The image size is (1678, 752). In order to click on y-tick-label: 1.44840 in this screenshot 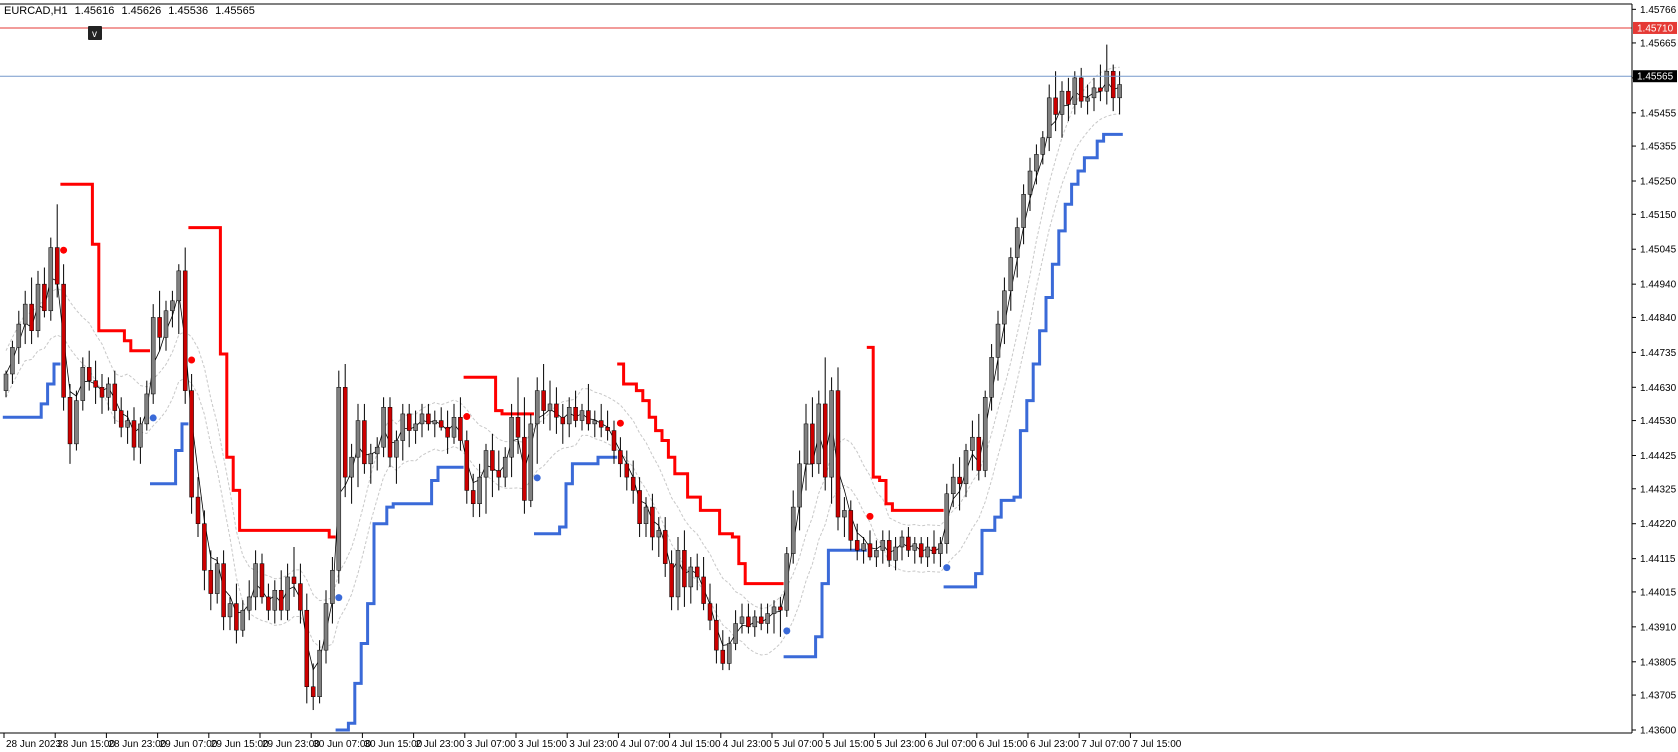, I will do `click(1658, 318)`.